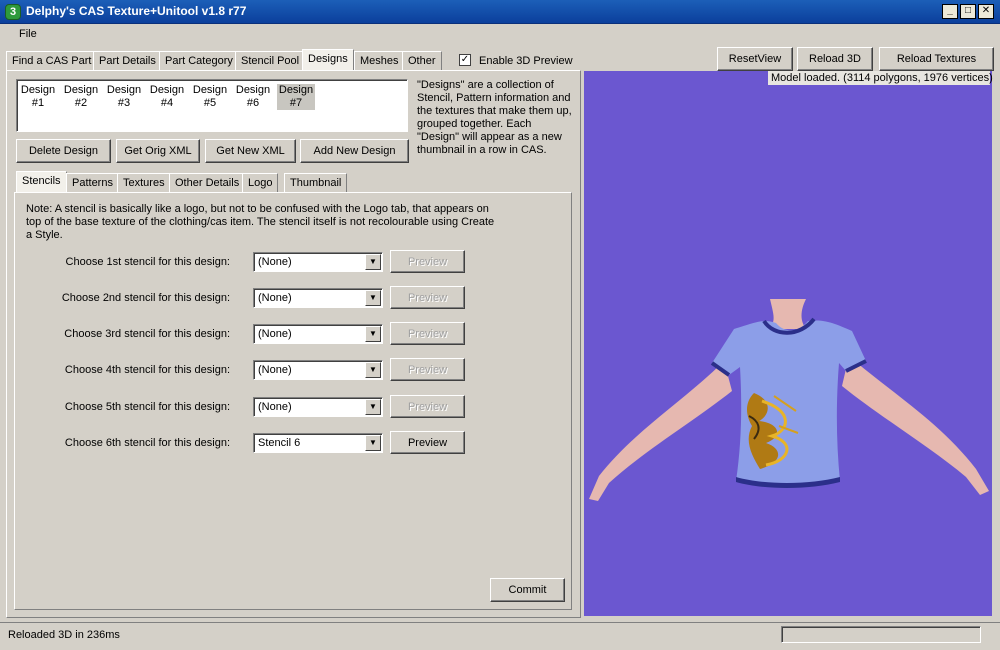  What do you see at coordinates (147, 407) in the screenshot?
I see `stencil-5-label: Choose 5th stencil for this design:` at bounding box center [147, 407].